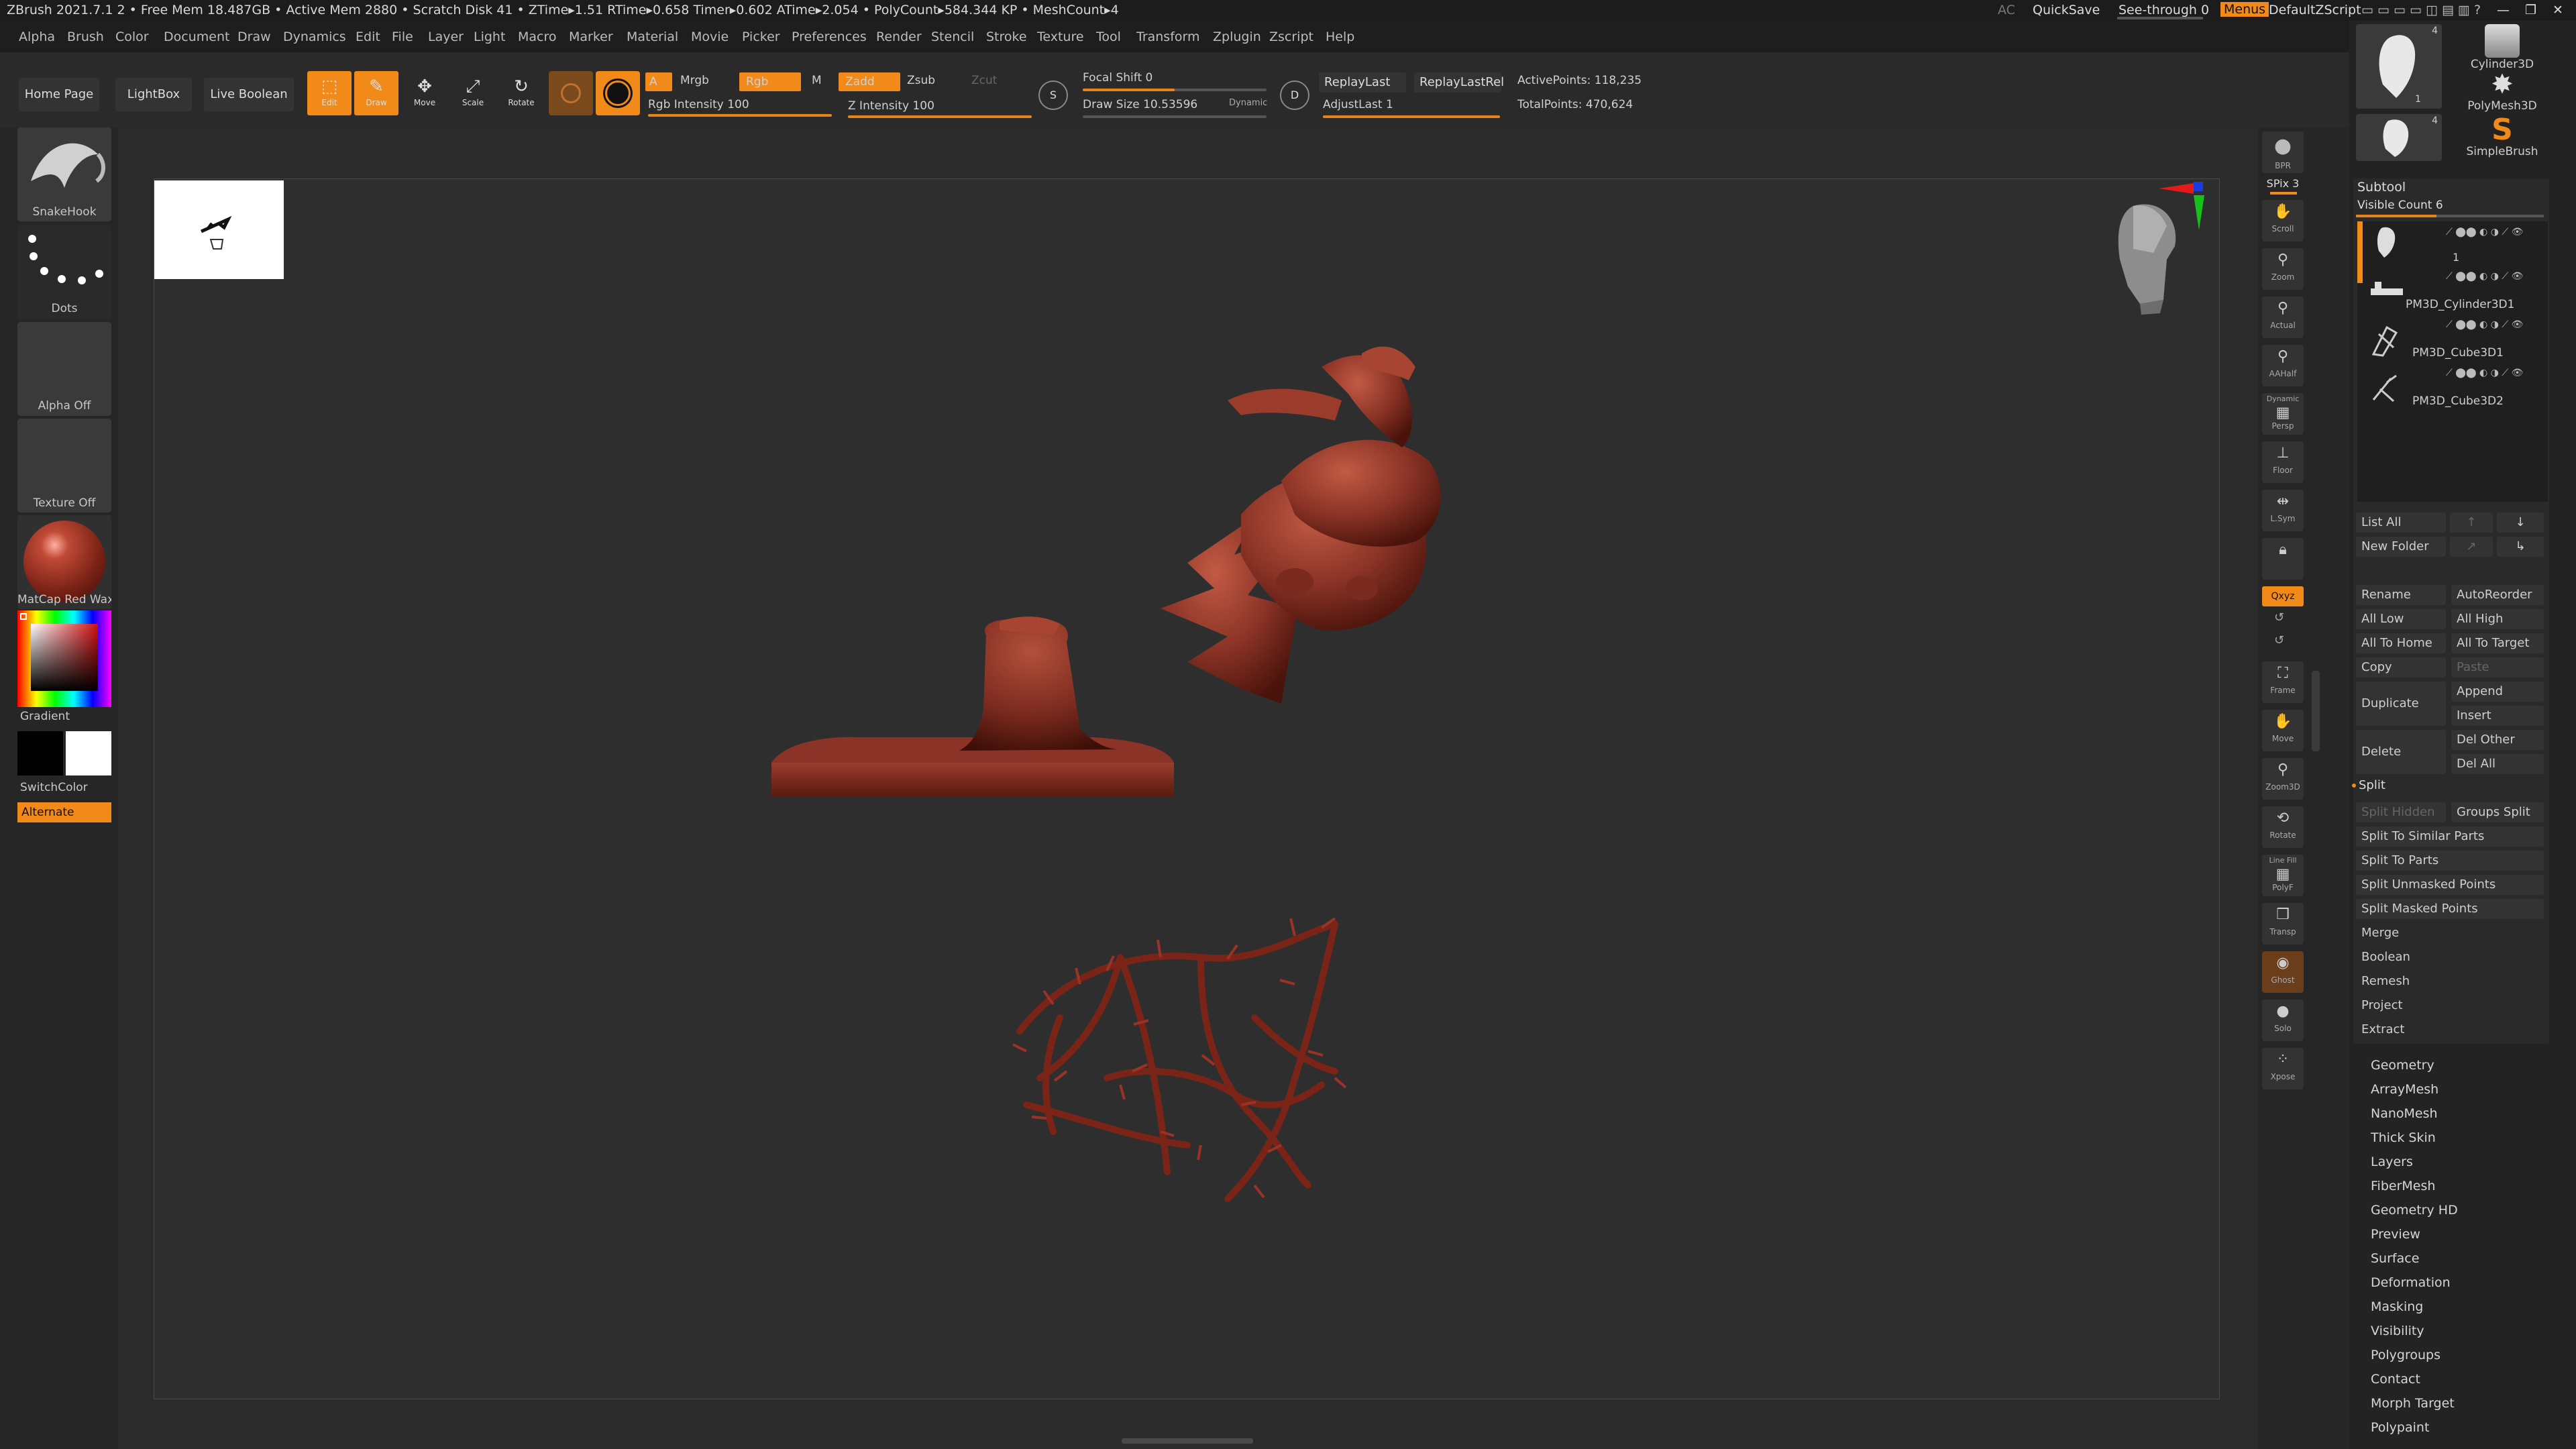  What do you see at coordinates (2466, 1162) in the screenshot?
I see `layers-section: Layers` at bounding box center [2466, 1162].